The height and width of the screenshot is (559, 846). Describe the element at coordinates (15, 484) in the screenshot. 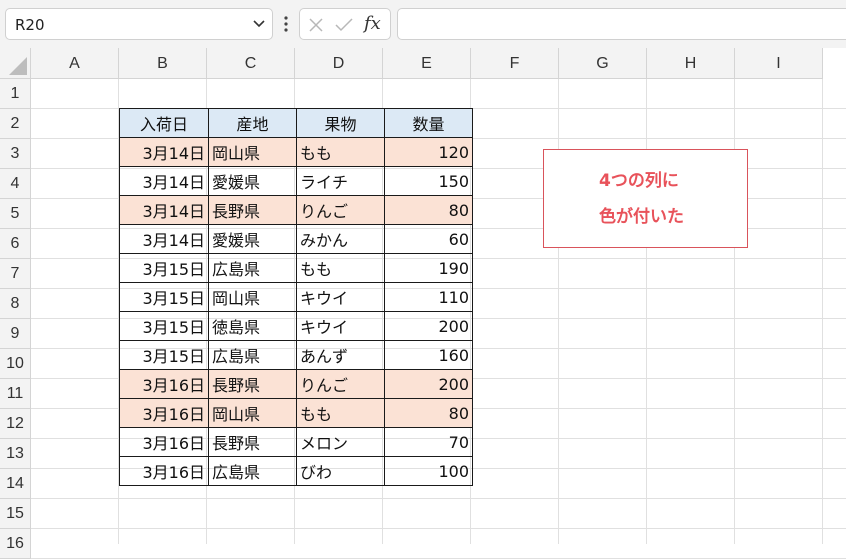

I see `row-header: 14` at that location.